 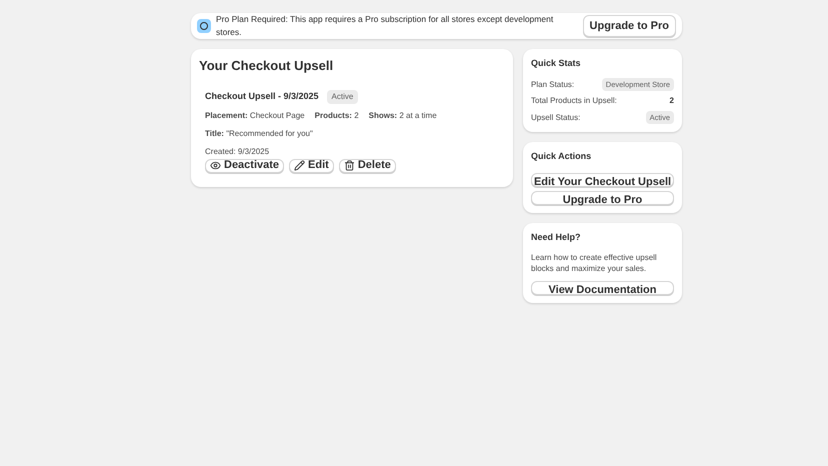 I want to click on documentation-button: View Documentation, so click(x=602, y=288).